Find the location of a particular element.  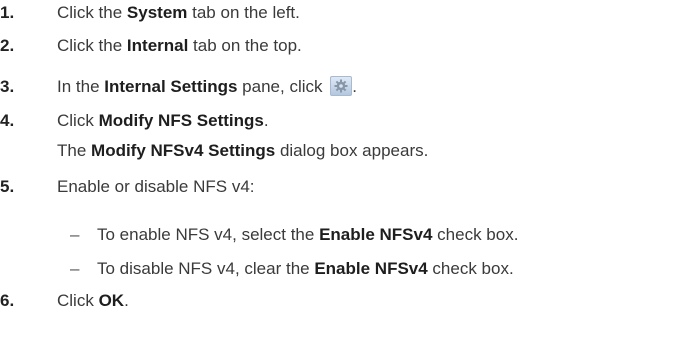

step-text-end: . is located at coordinates (354, 86).